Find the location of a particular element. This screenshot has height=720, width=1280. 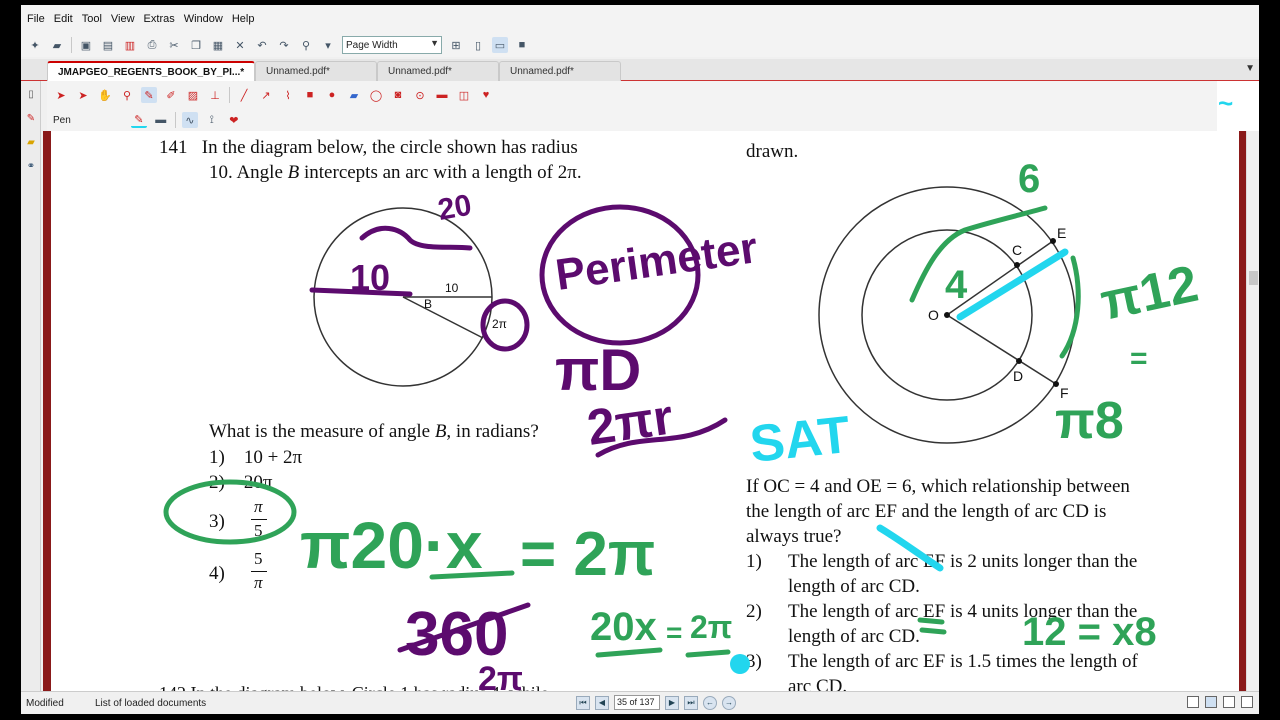

loaded-documents-link: List of loaded documents is located at coordinates (150, 703).